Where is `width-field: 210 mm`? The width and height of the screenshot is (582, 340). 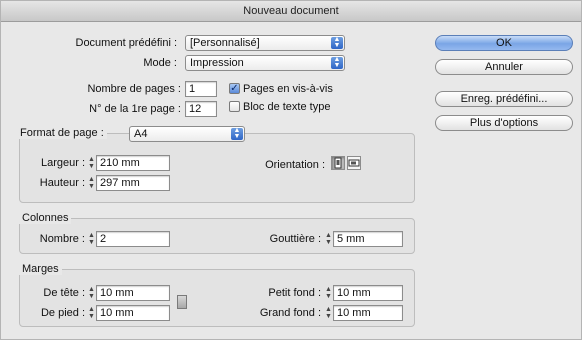 width-field: 210 mm is located at coordinates (133, 163).